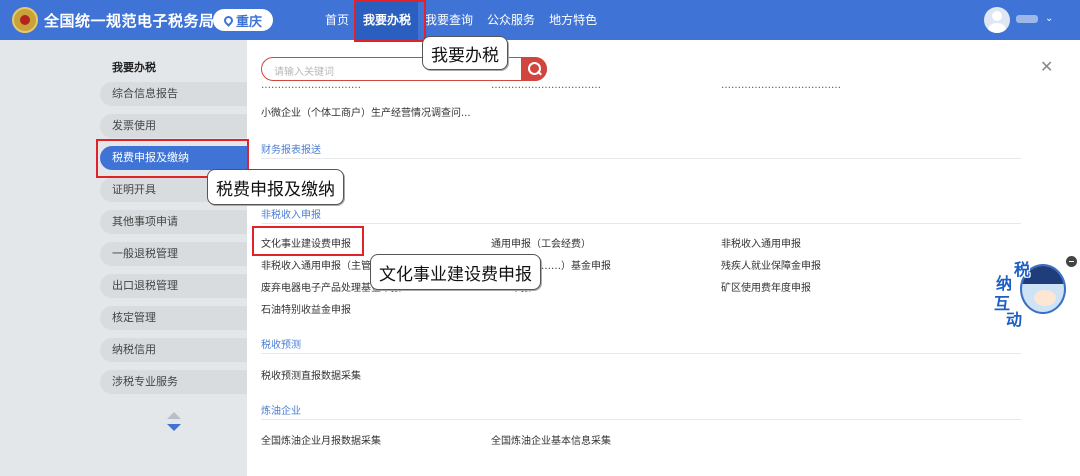  Describe the element at coordinates (573, 20) in the screenshot. I see `nav-local-features: 地方特色` at that location.